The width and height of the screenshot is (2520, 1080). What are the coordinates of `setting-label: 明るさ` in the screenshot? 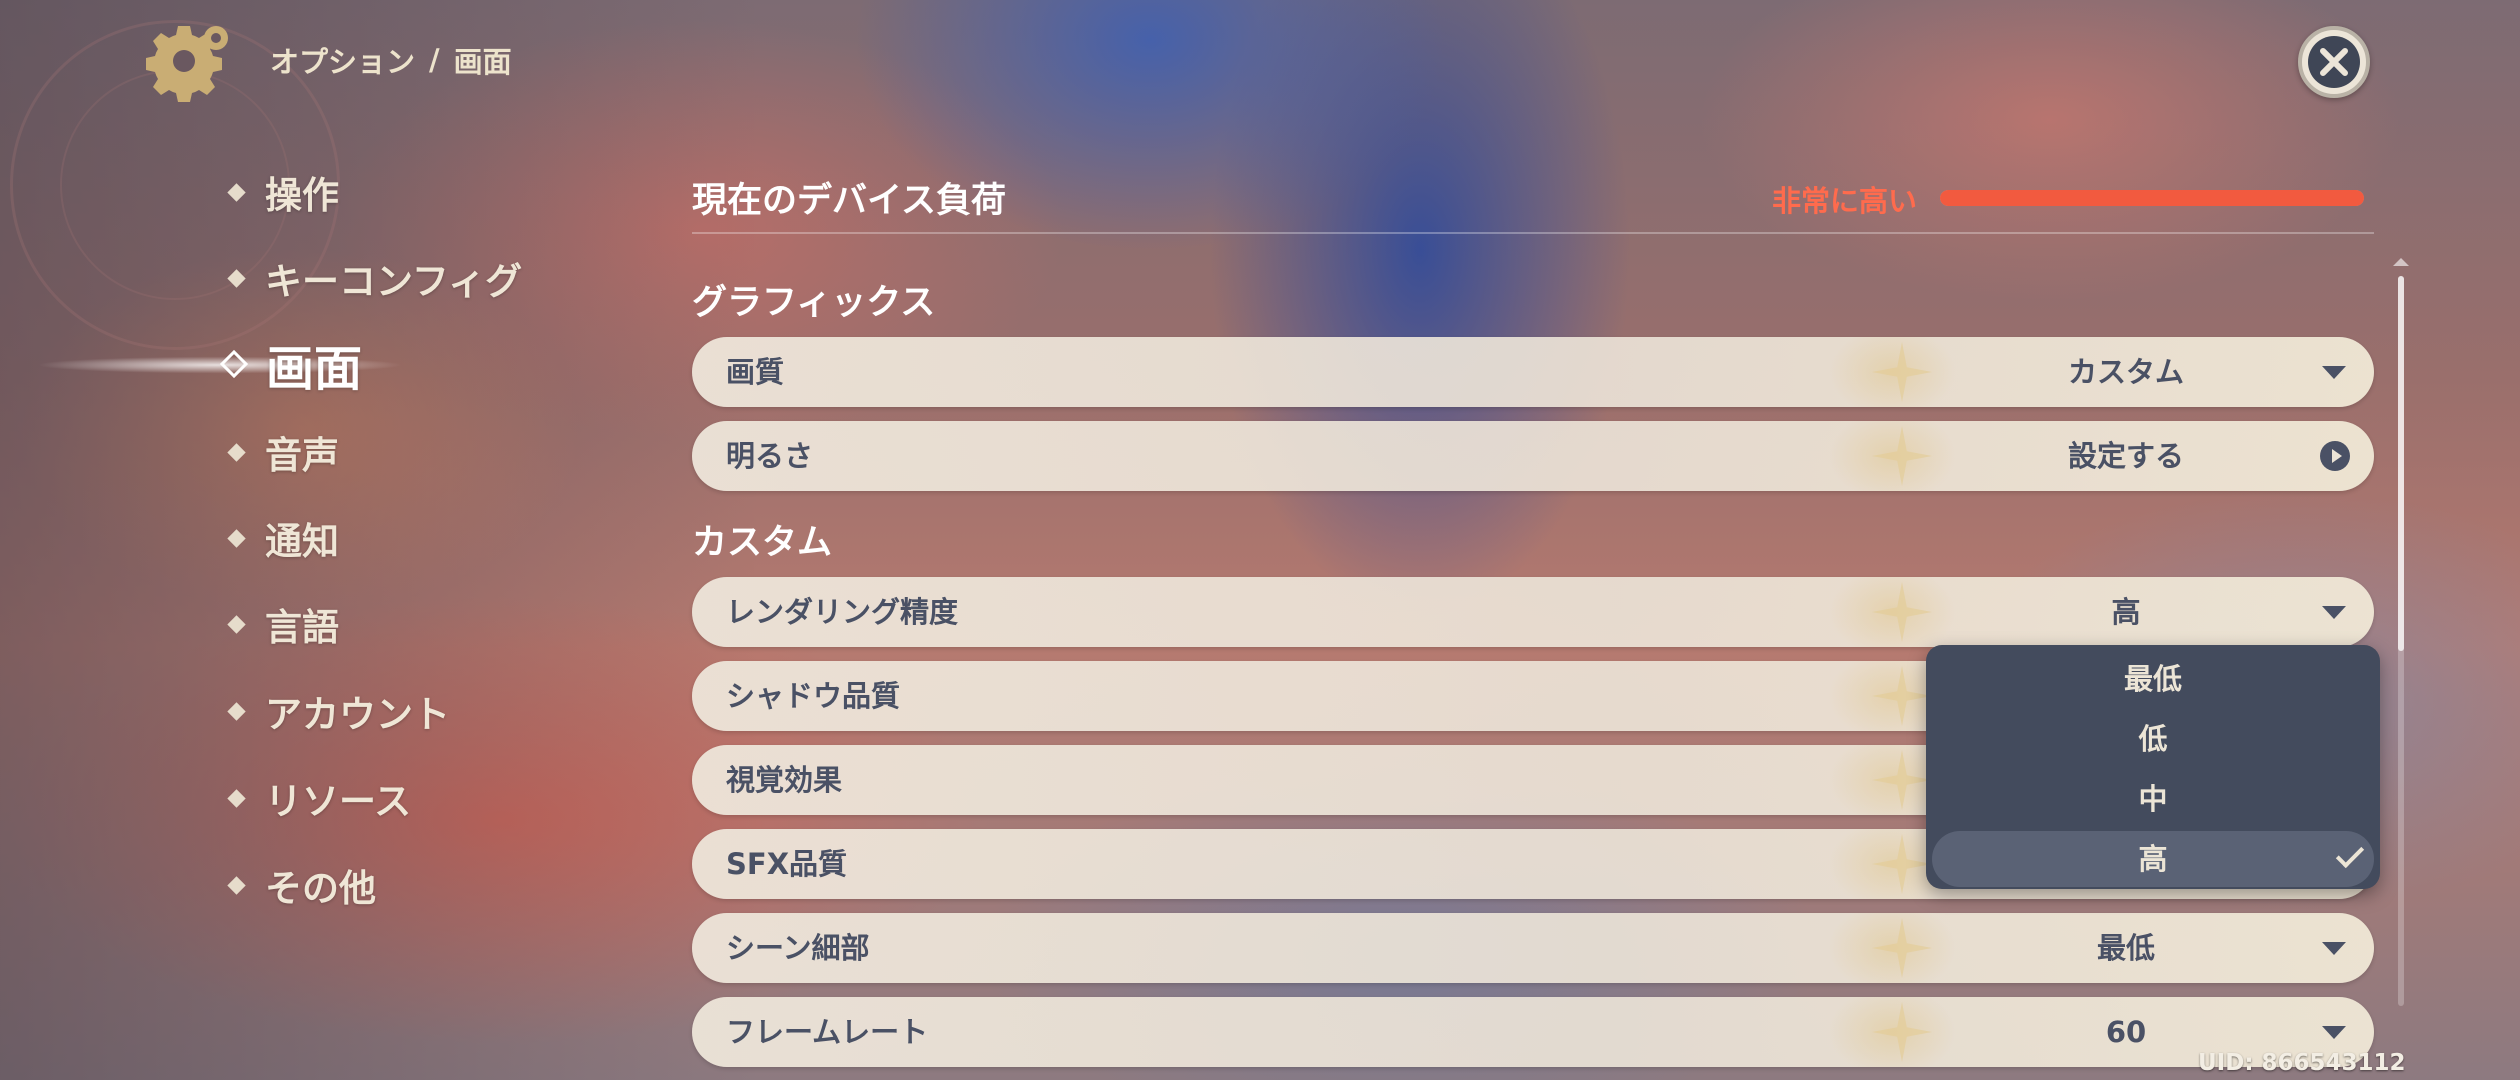 It's located at (770, 456).